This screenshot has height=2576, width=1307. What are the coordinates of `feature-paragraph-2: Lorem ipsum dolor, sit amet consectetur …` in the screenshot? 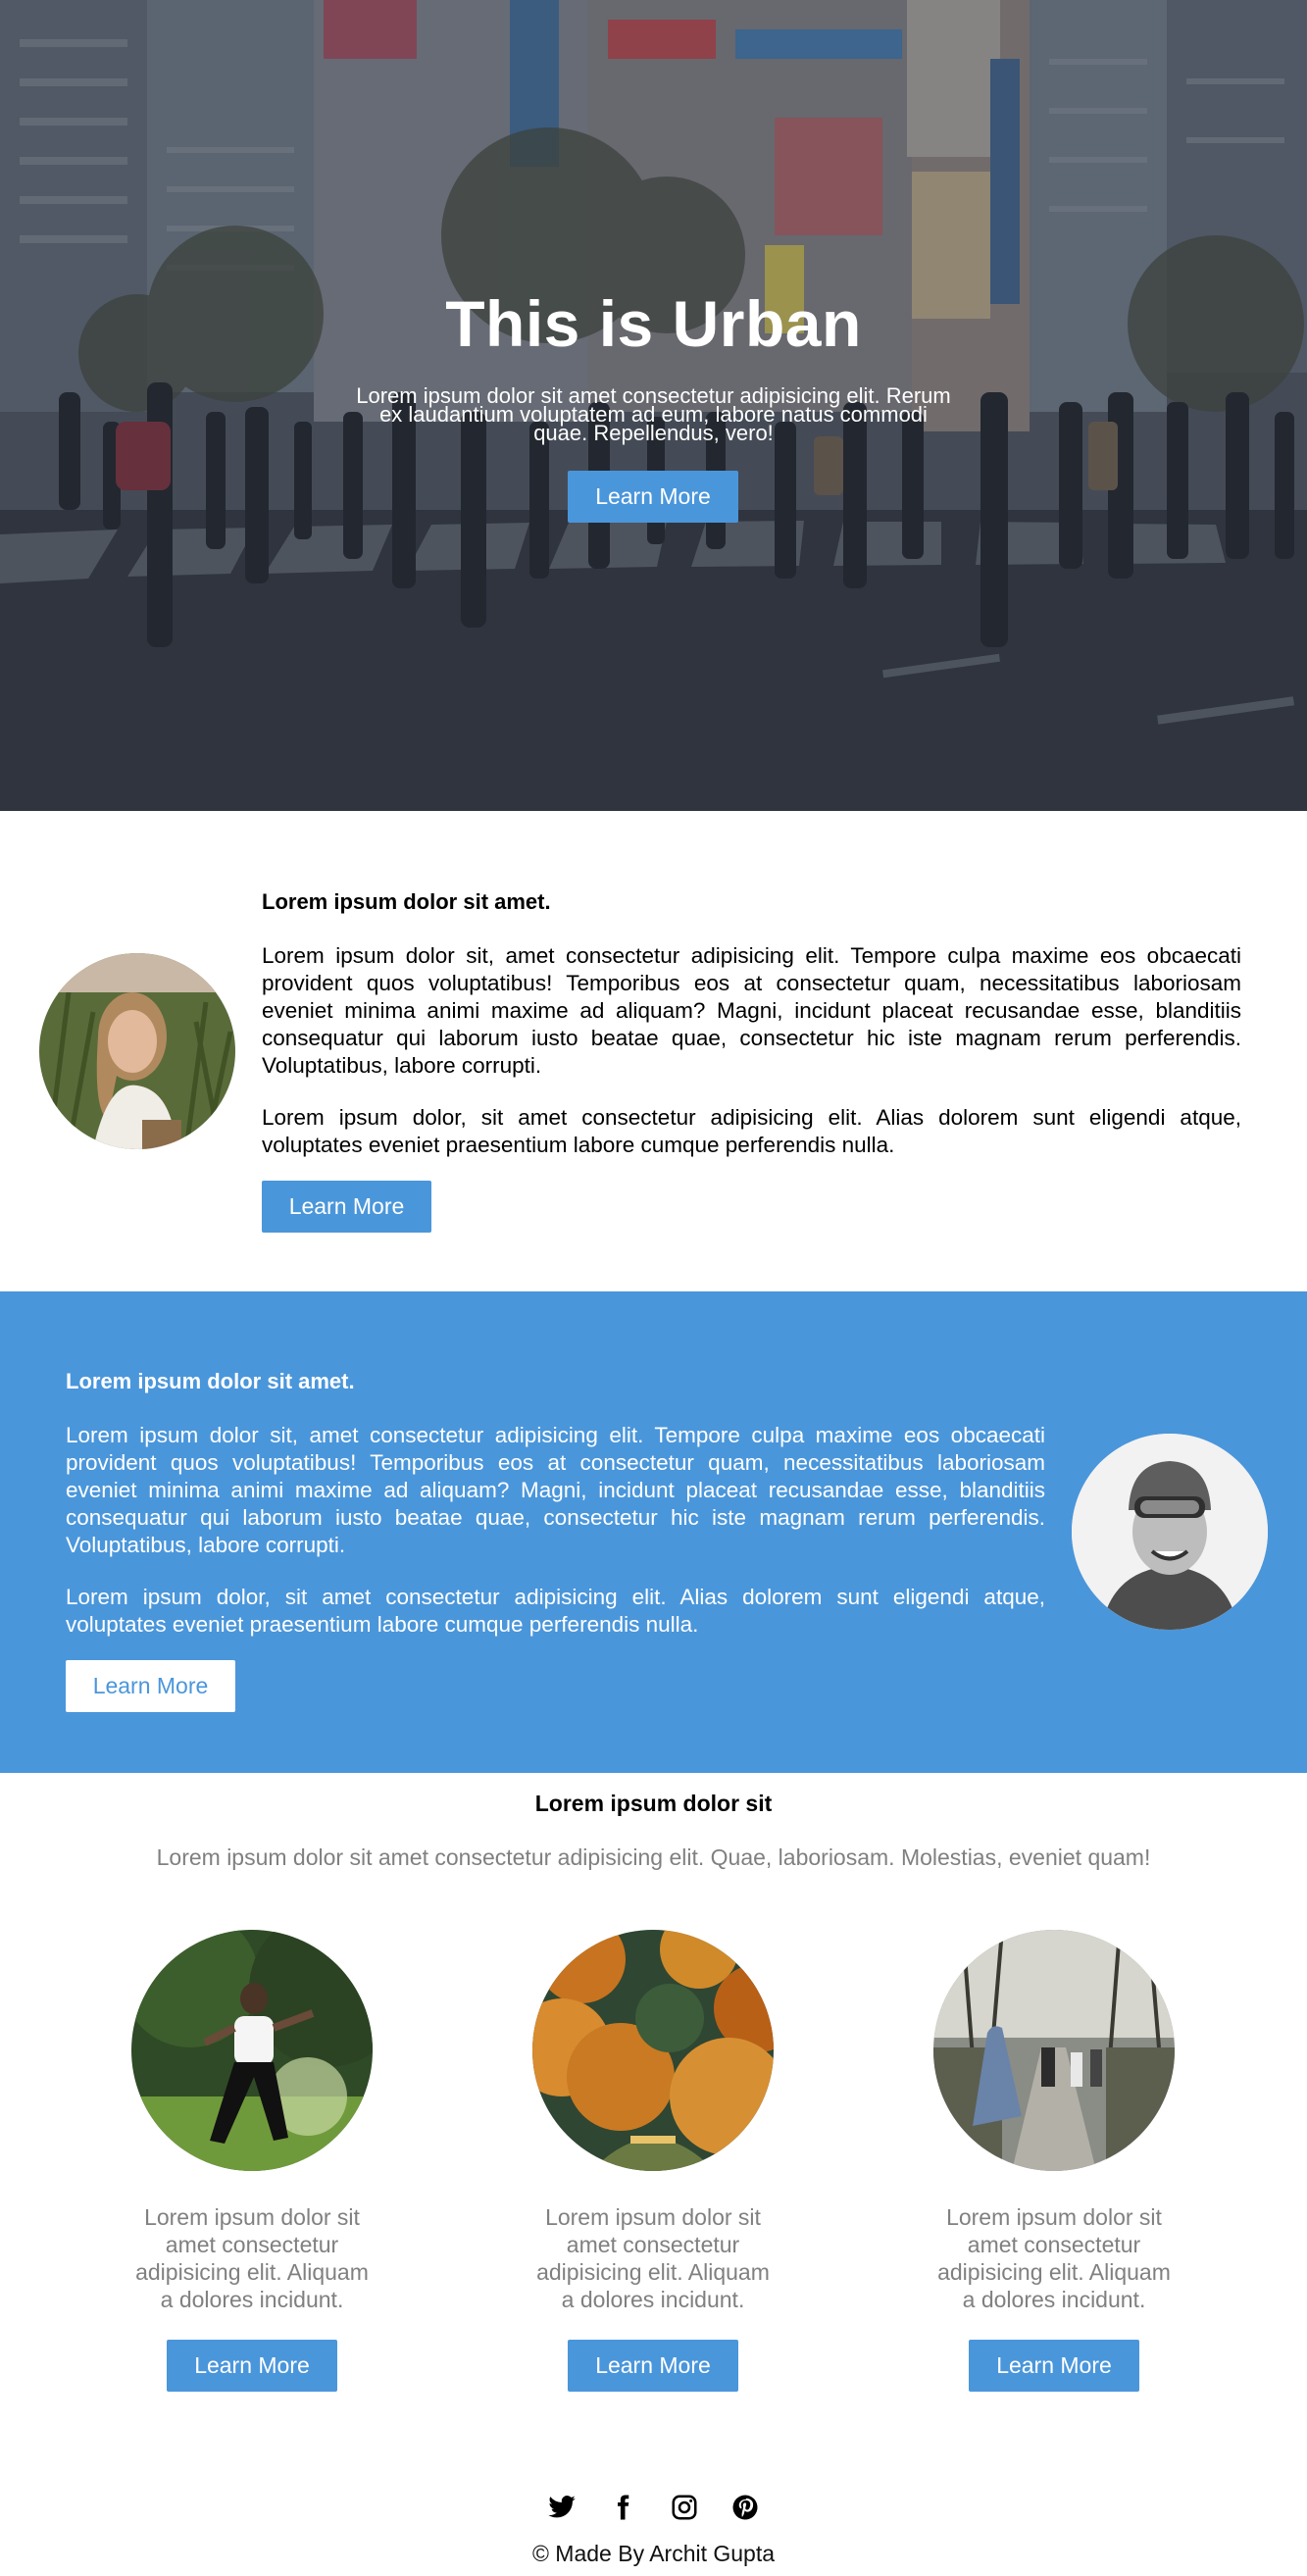 It's located at (555, 1611).